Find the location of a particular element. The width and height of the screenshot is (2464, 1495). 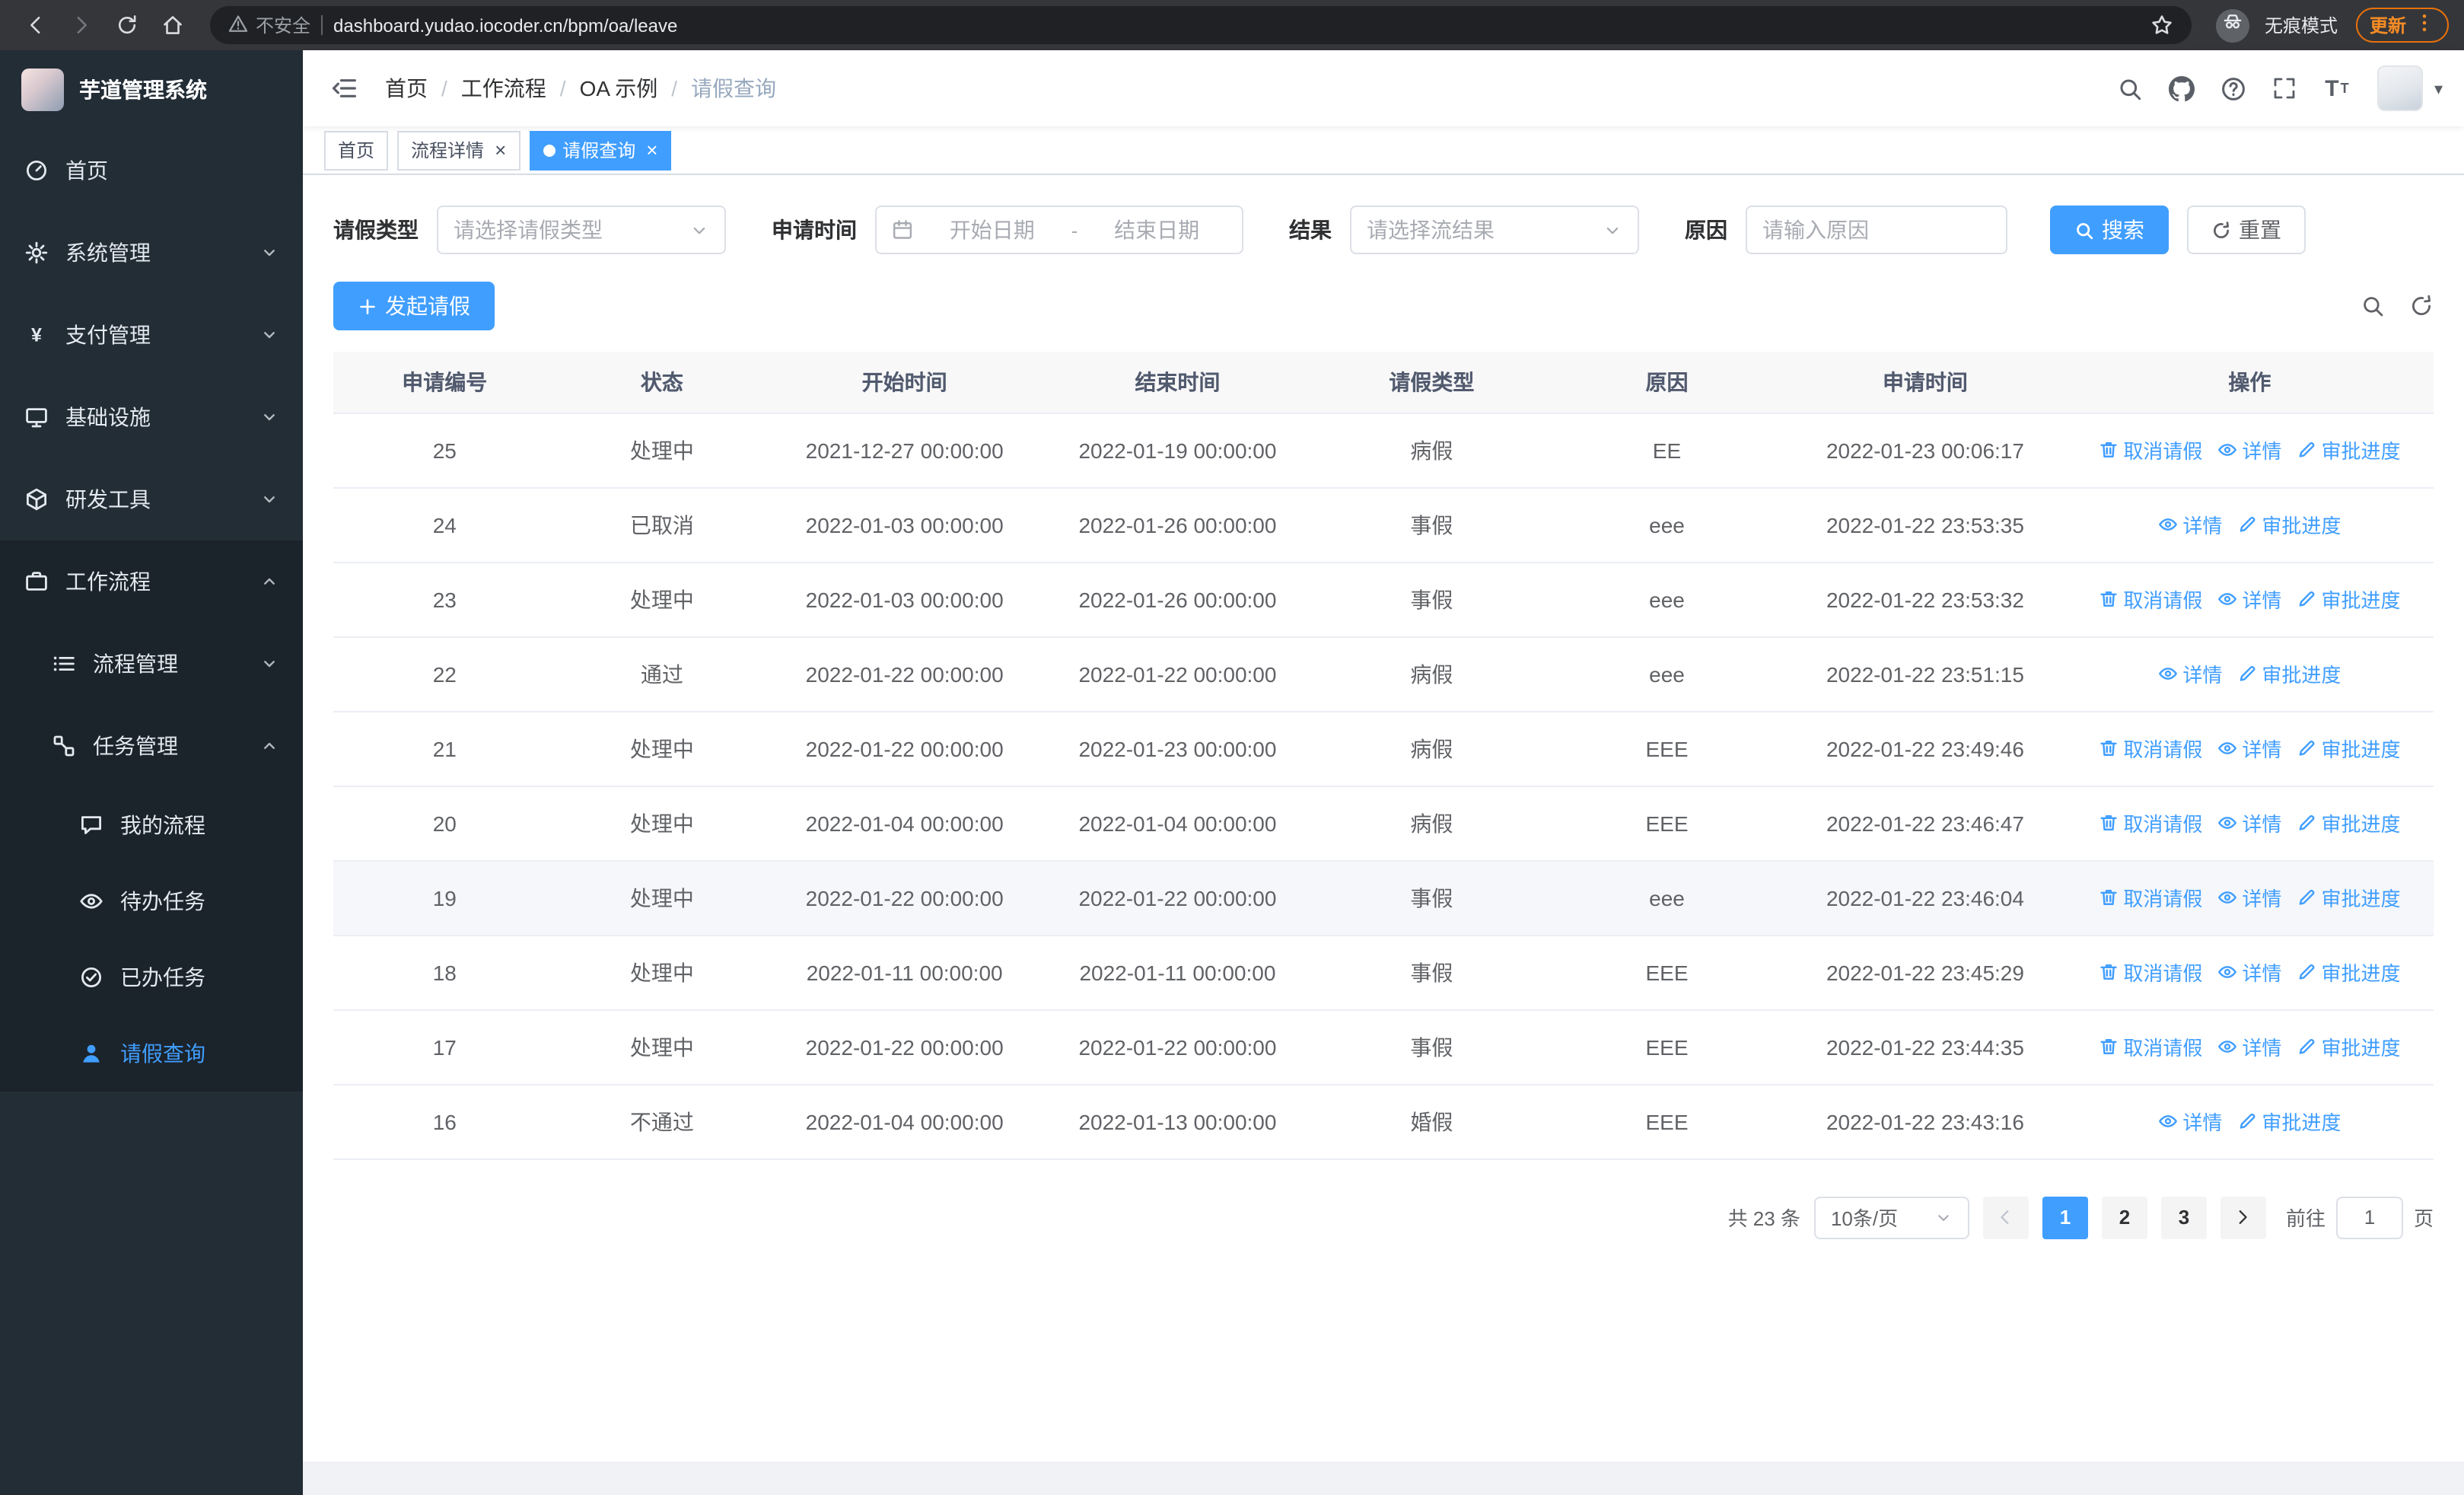

logo-image is located at coordinates (42, 90).